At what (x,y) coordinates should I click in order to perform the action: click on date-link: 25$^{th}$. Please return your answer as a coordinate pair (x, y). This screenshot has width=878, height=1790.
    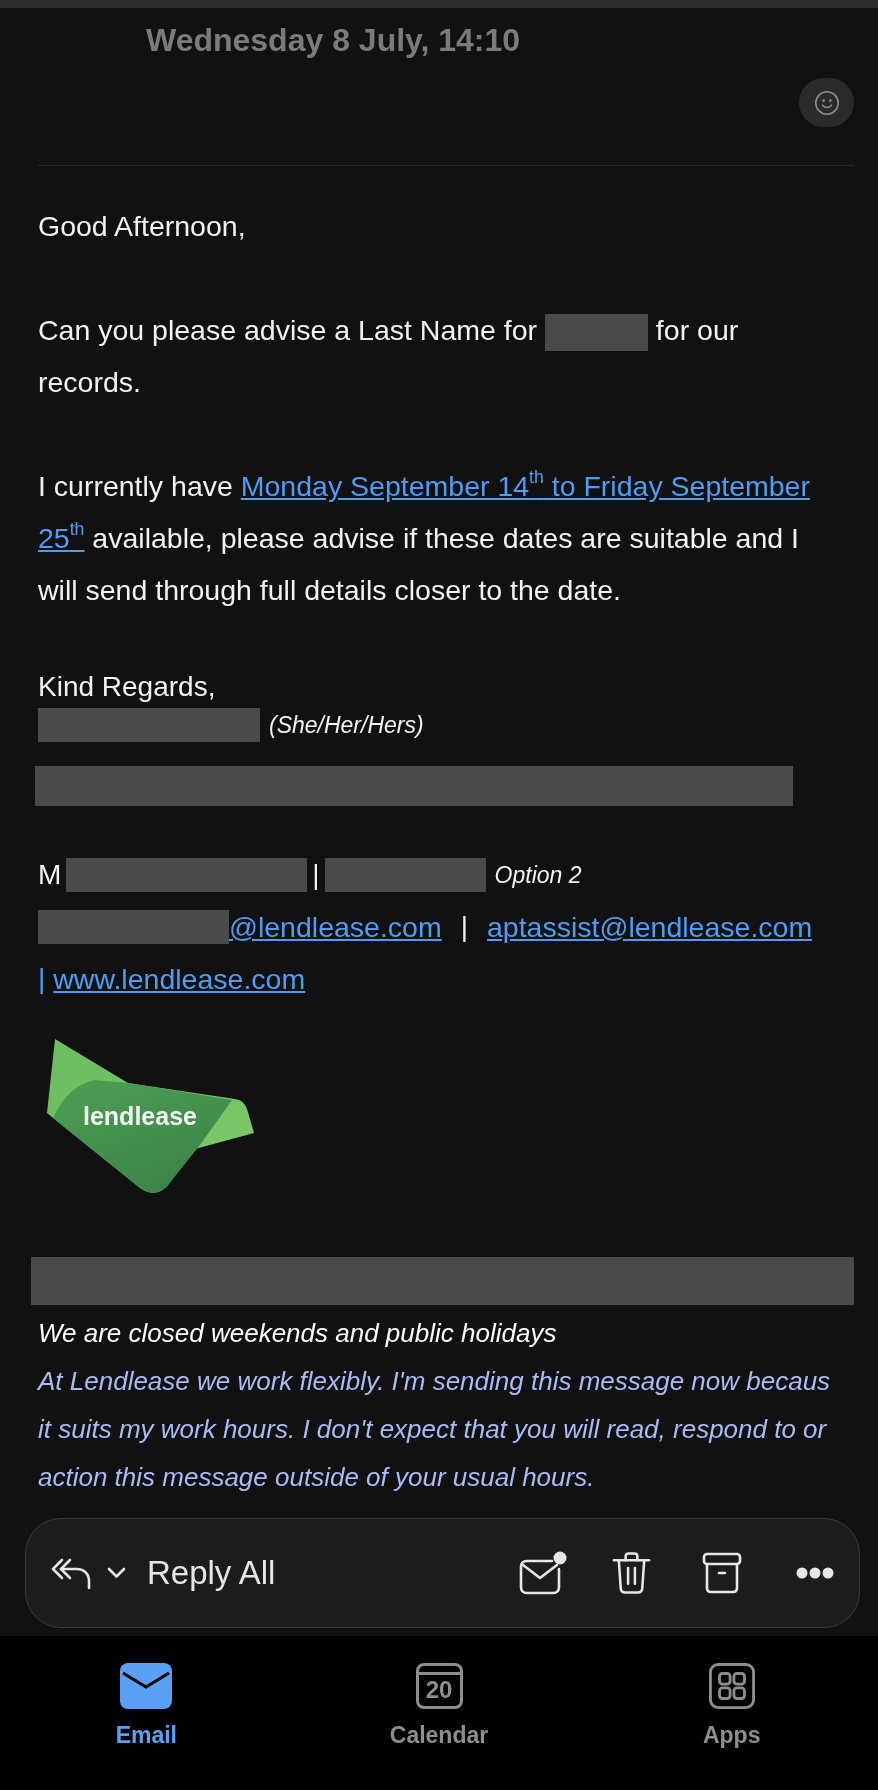
    Looking at the image, I should click on (61, 538).